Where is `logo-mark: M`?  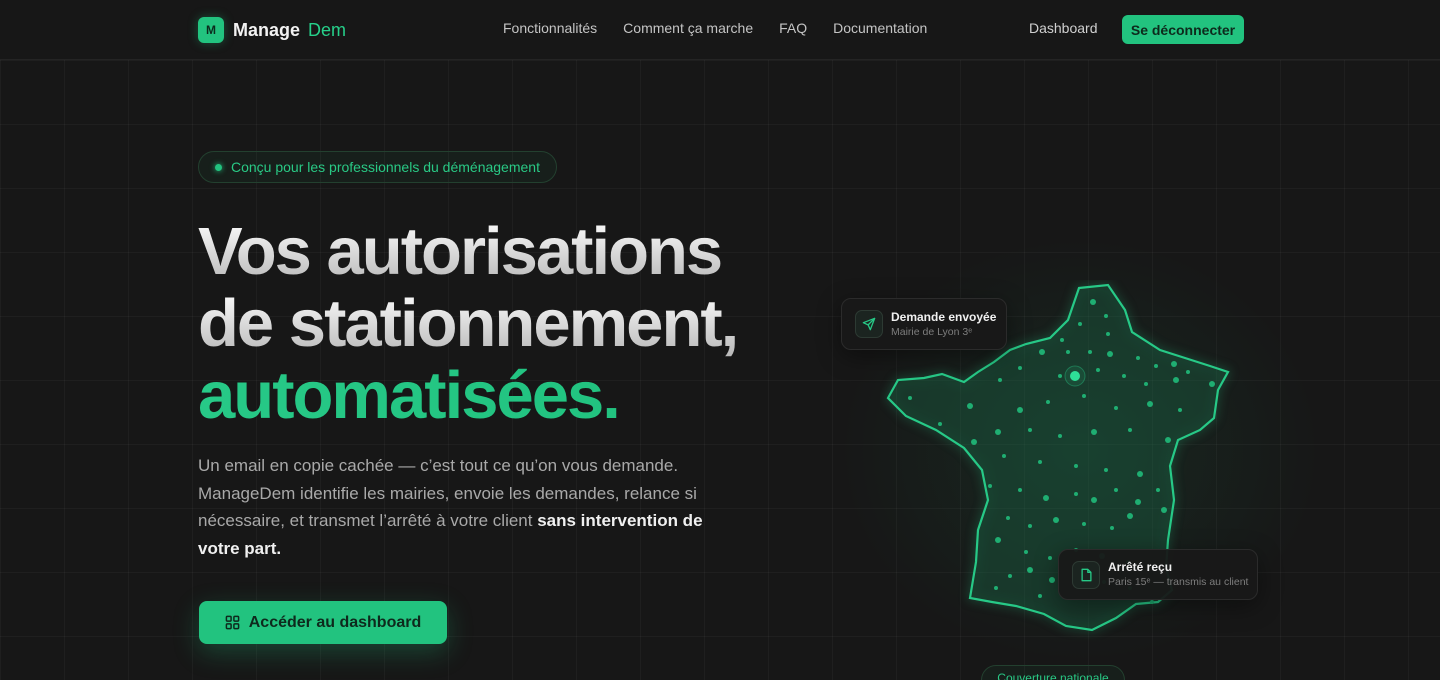
logo-mark: M is located at coordinates (211, 30).